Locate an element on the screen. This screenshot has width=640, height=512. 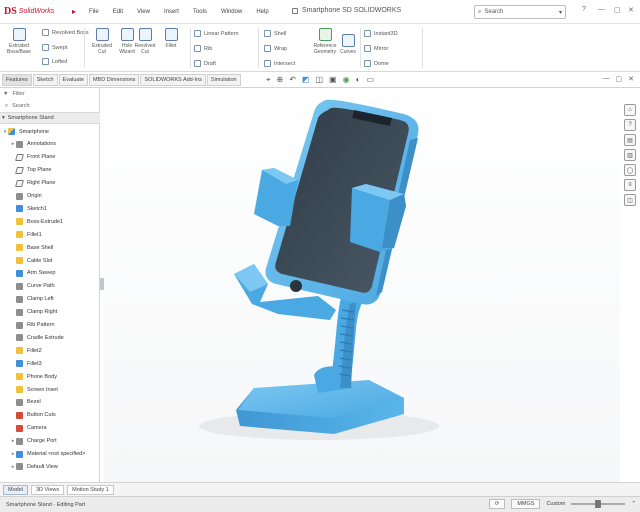
wrap-button: Wrap is located at coordinates (275, 48).